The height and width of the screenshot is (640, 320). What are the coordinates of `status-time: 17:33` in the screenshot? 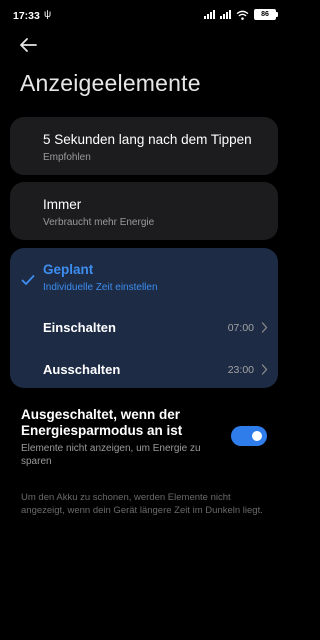 It's located at (26, 16).